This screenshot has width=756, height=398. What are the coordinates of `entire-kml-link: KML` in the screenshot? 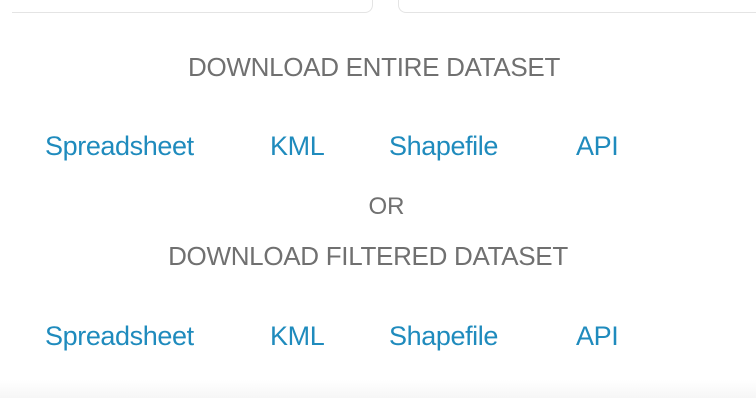 It's located at (297, 146).